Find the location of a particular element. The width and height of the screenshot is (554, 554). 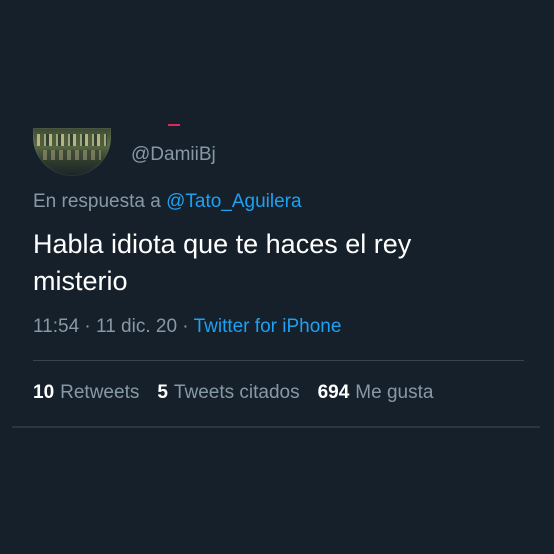

likes-count: 694 is located at coordinates (333, 392).